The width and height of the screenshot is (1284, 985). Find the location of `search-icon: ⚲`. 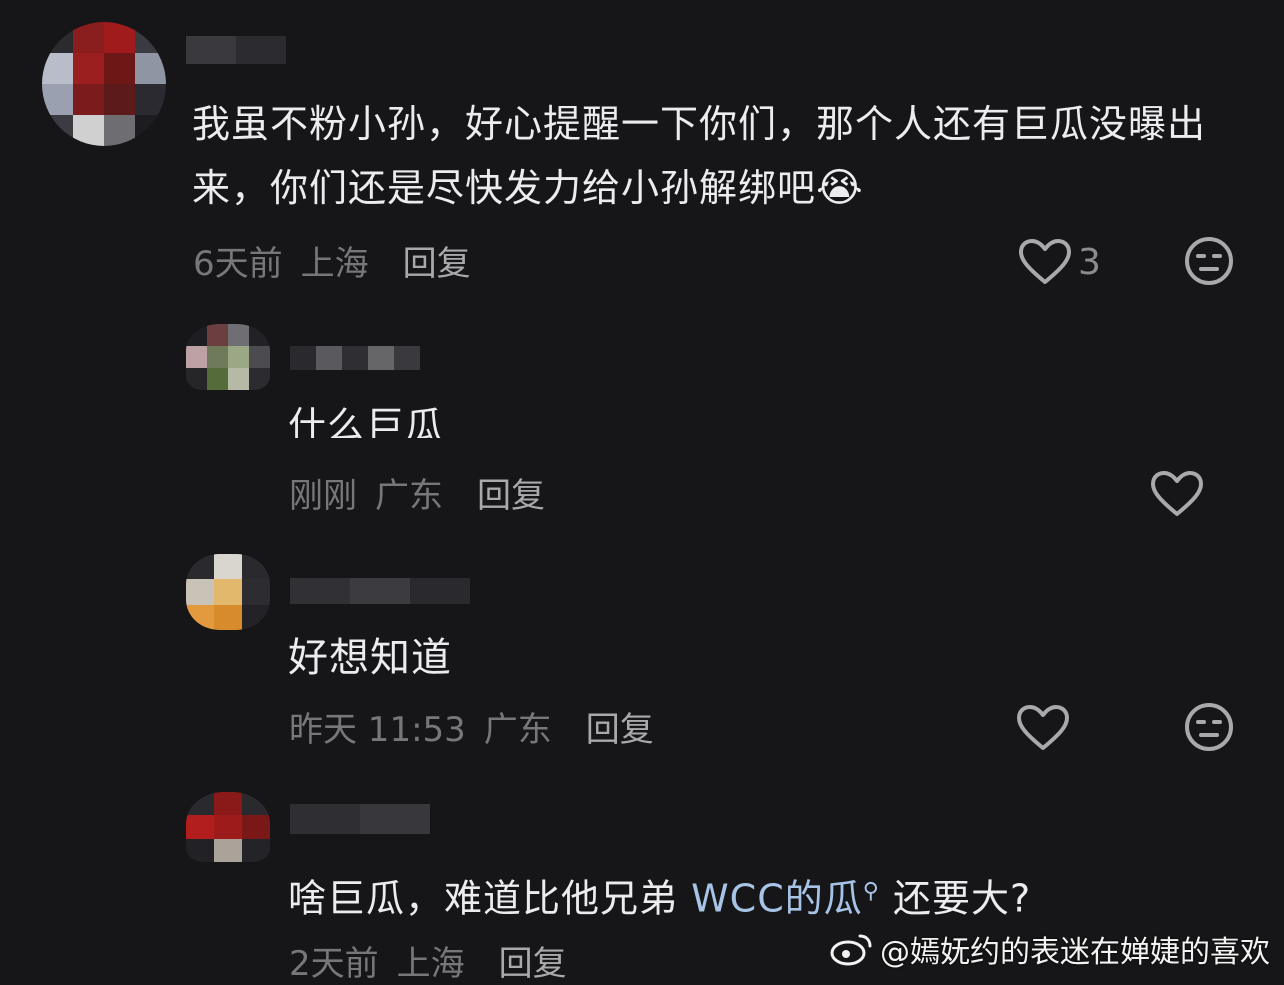

search-icon: ⚲ is located at coordinates (871, 891).